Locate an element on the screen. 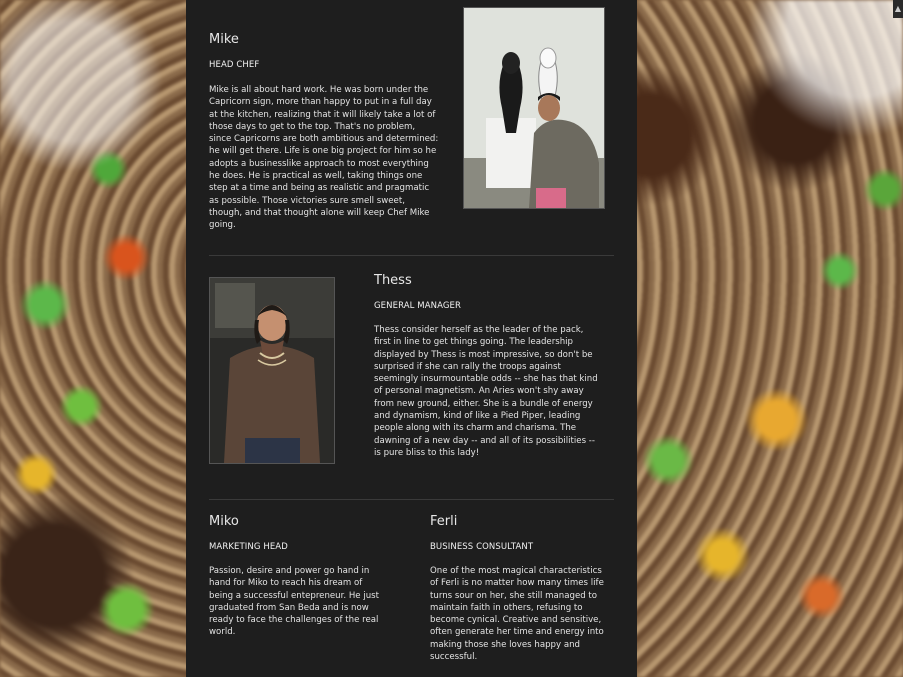  member-role: MARKETING HEAD is located at coordinates (248, 547).